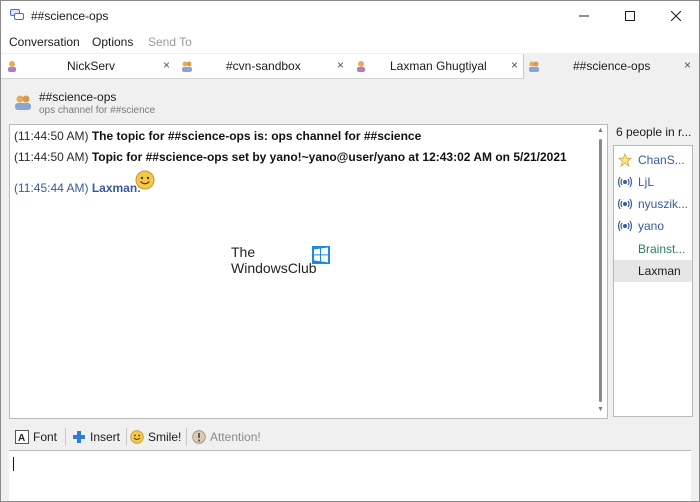 Image resolution: width=700 pixels, height=502 pixels. I want to click on minimize-button, so click(584, 16).